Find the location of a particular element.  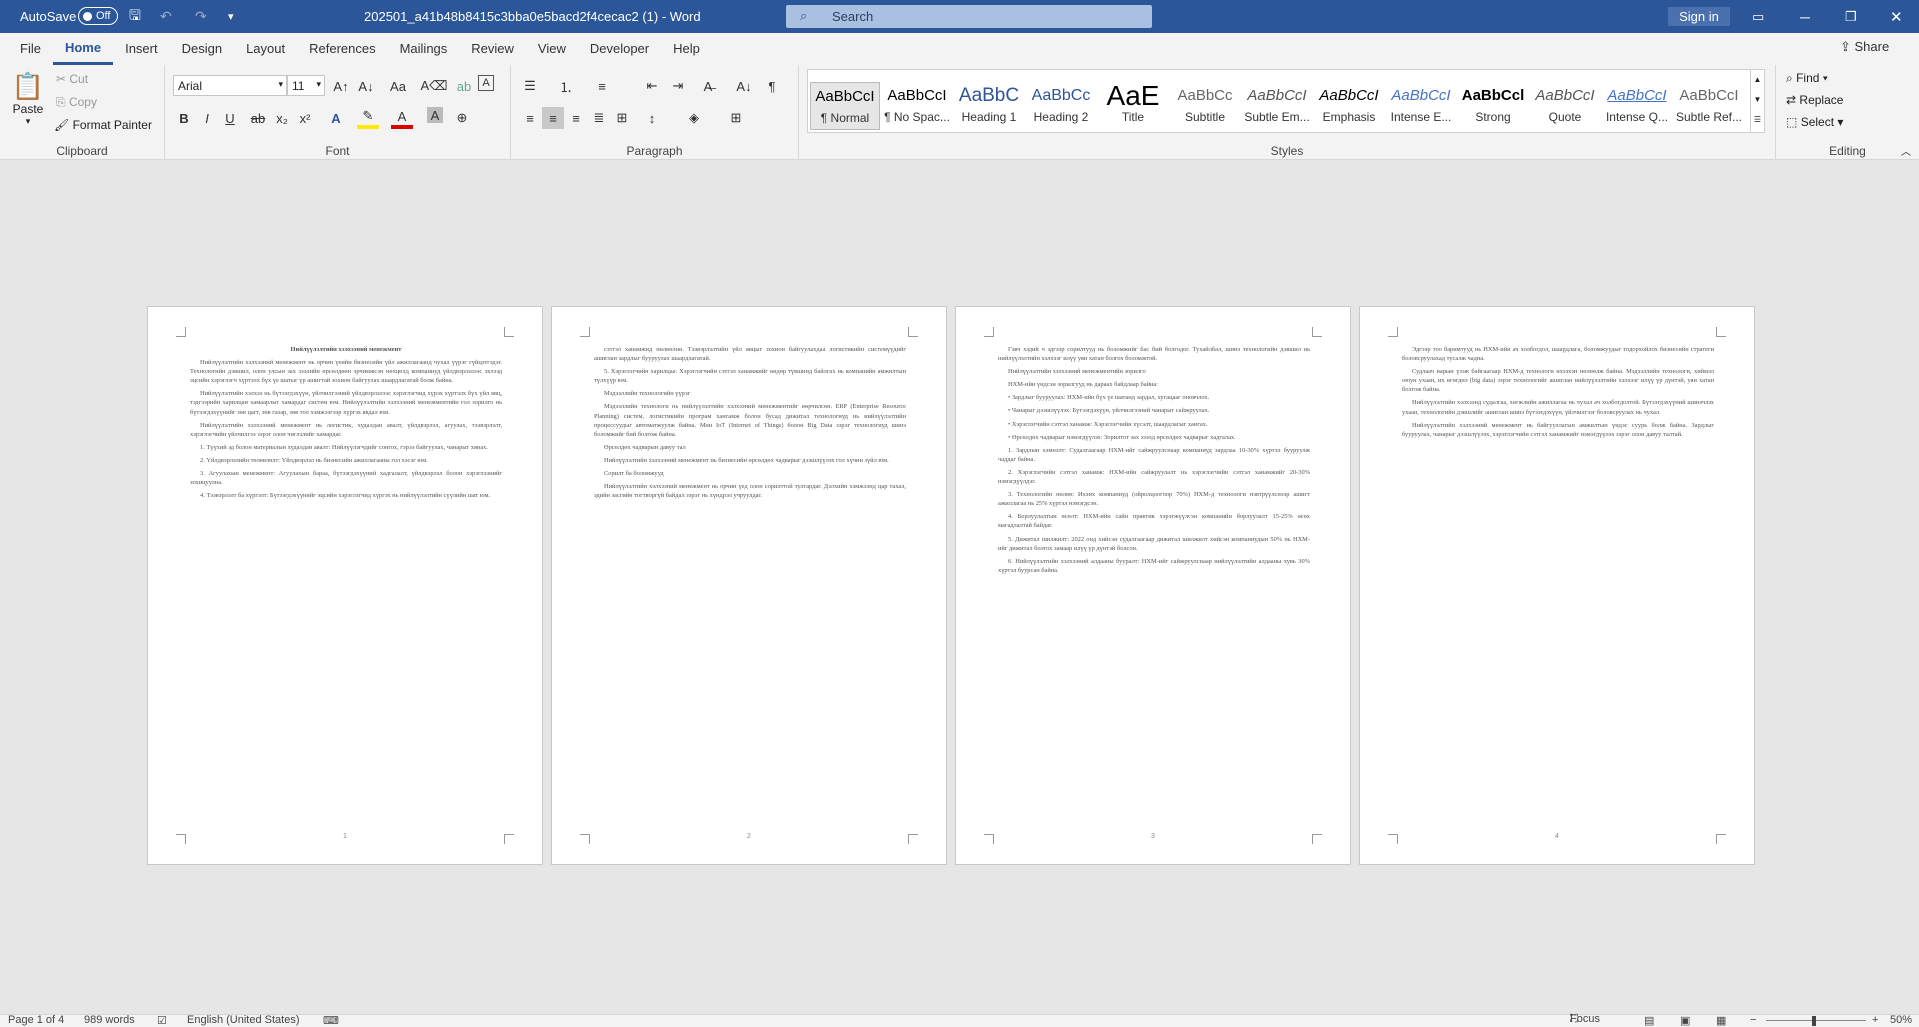

underline-icon: U is located at coordinates (230, 118).